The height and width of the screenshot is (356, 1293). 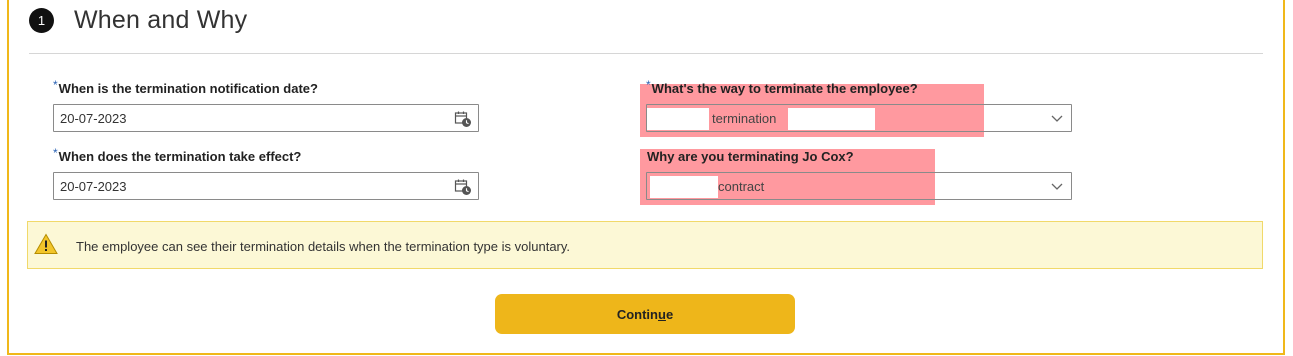 What do you see at coordinates (266, 186) in the screenshot?
I see `effective-date-input: 20-07-2023` at bounding box center [266, 186].